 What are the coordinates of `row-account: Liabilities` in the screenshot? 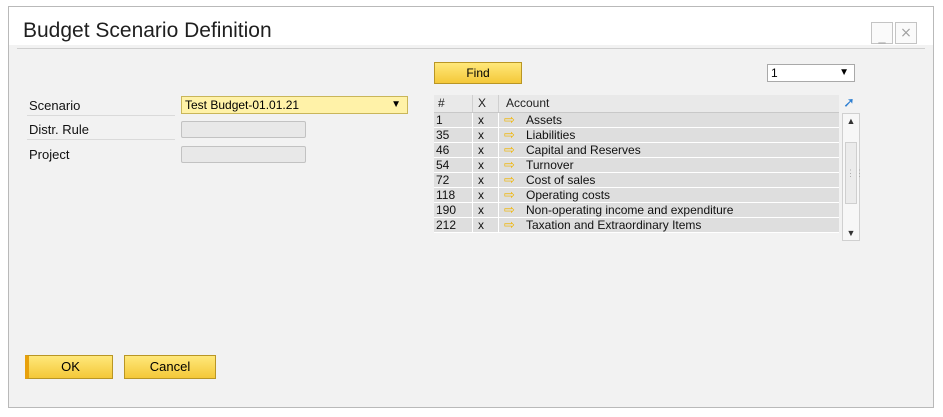 It's located at (551, 135).